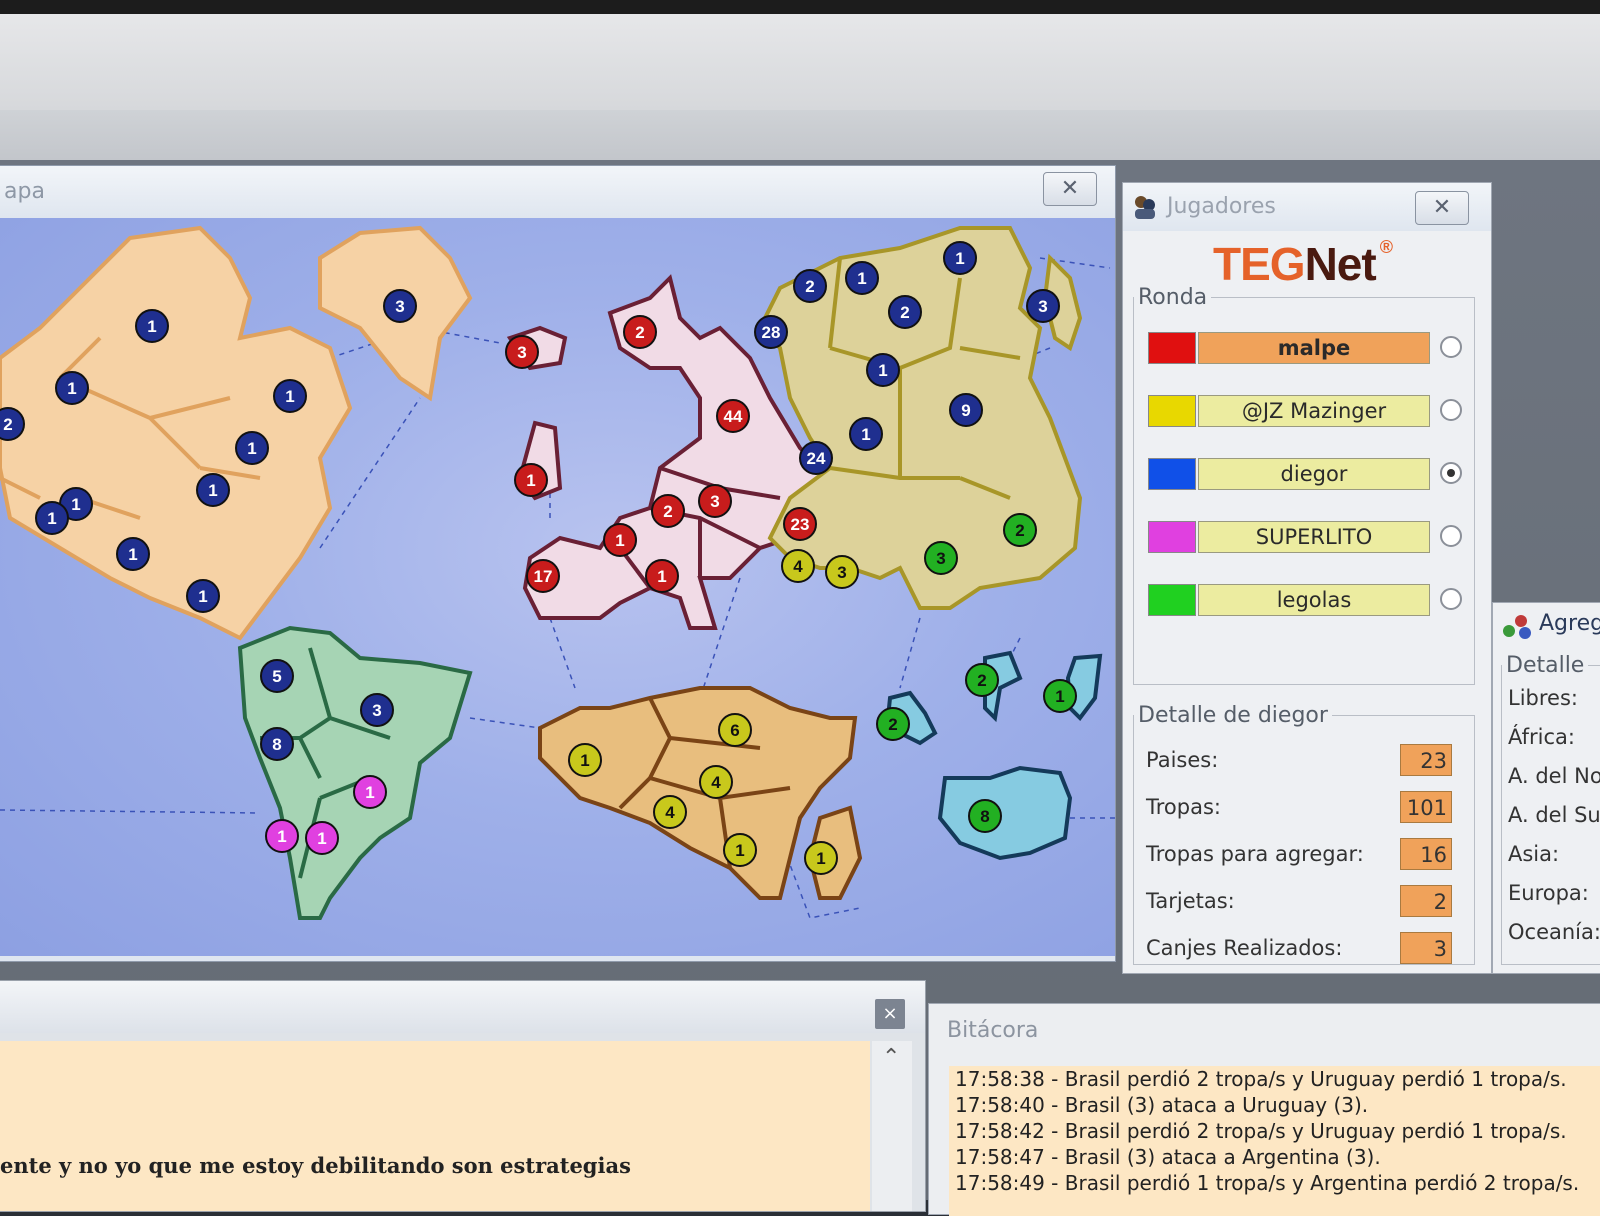 The height and width of the screenshot is (1216, 1600). Describe the element at coordinates (277, 676) in the screenshot. I see `army-marker: 5` at that location.